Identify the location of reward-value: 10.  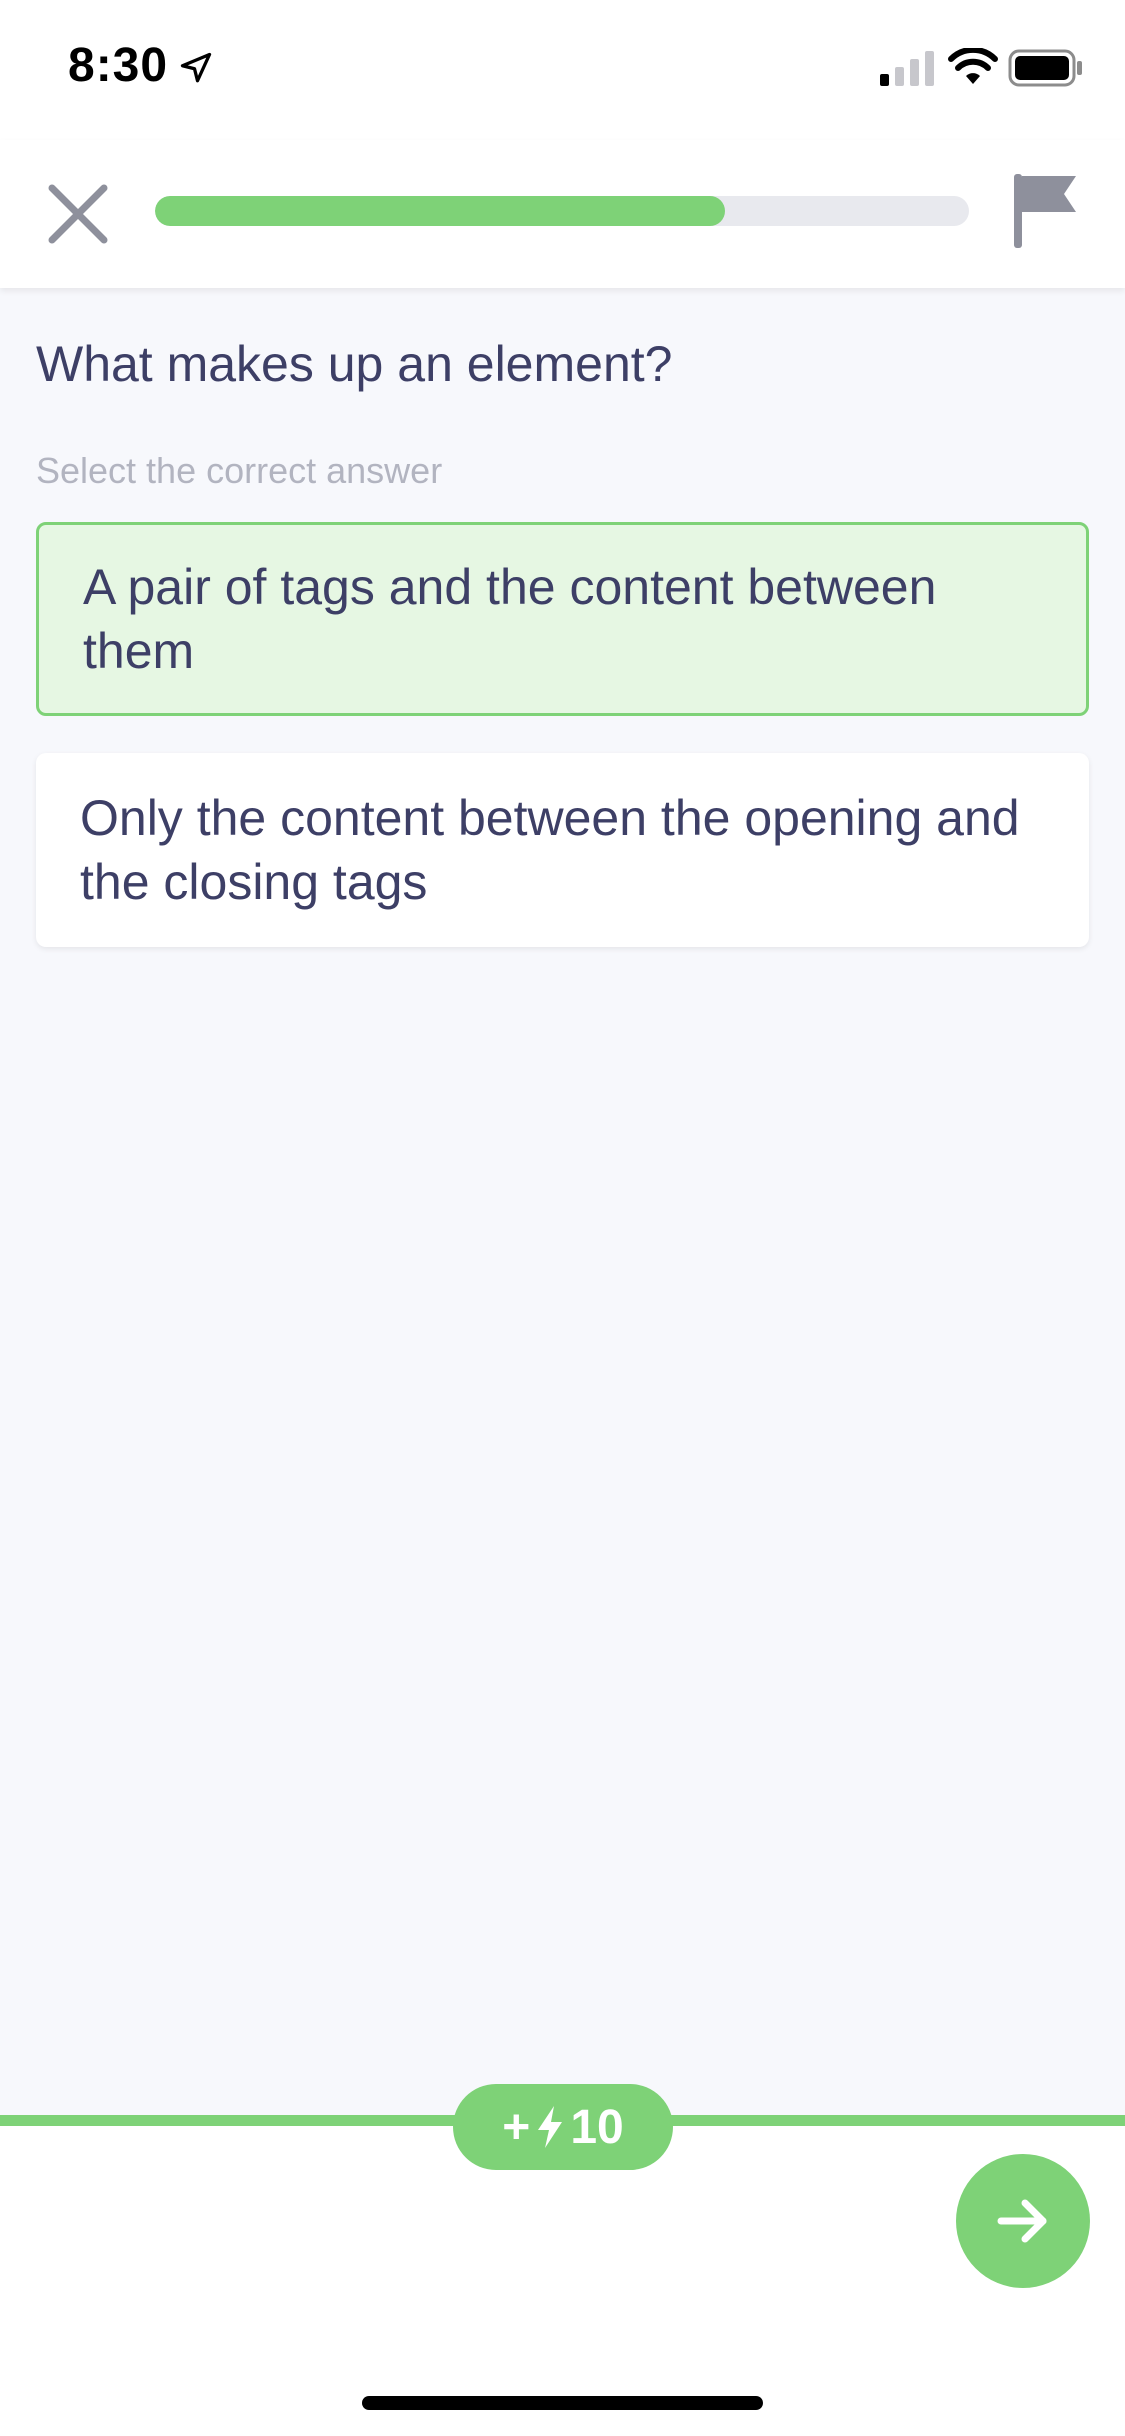
(597, 2127).